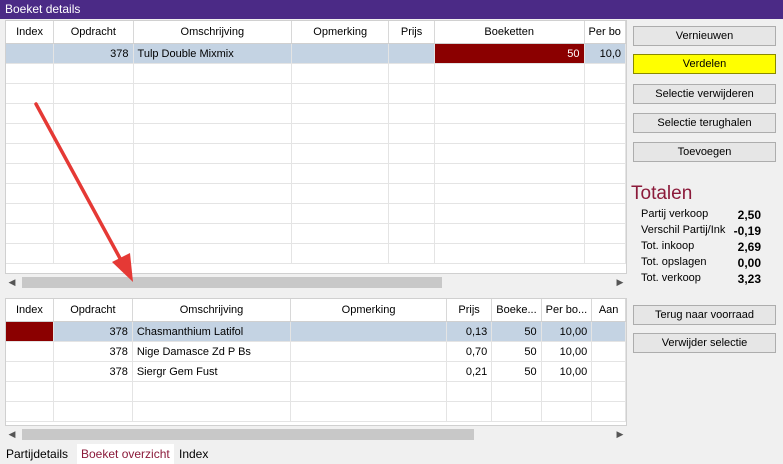  What do you see at coordinates (605, 53) in the screenshot?
I see `cell-per-bo: 10,0` at bounding box center [605, 53].